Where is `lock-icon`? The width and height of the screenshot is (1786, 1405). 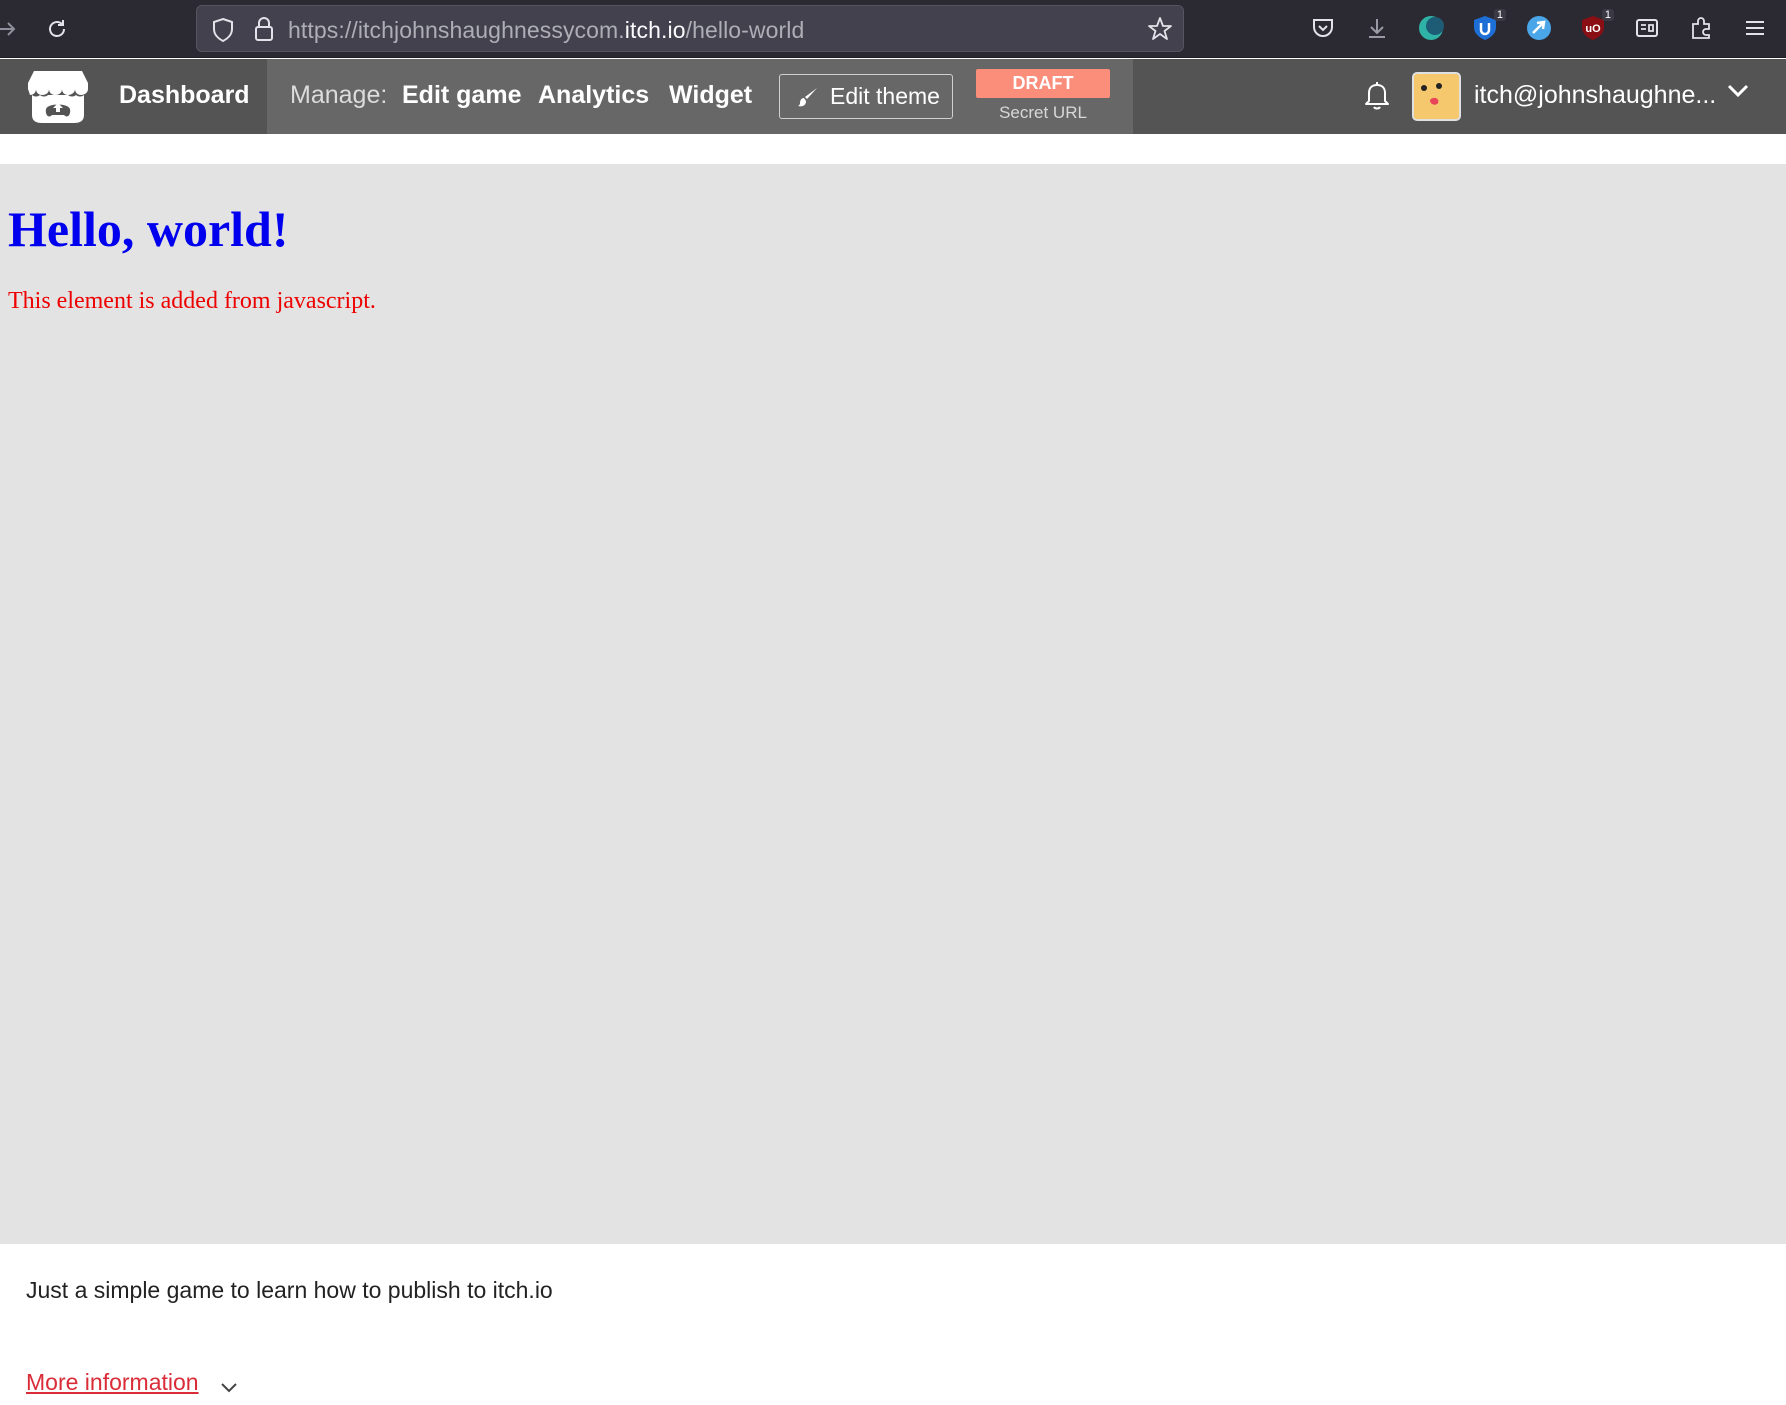
lock-icon is located at coordinates (264, 31).